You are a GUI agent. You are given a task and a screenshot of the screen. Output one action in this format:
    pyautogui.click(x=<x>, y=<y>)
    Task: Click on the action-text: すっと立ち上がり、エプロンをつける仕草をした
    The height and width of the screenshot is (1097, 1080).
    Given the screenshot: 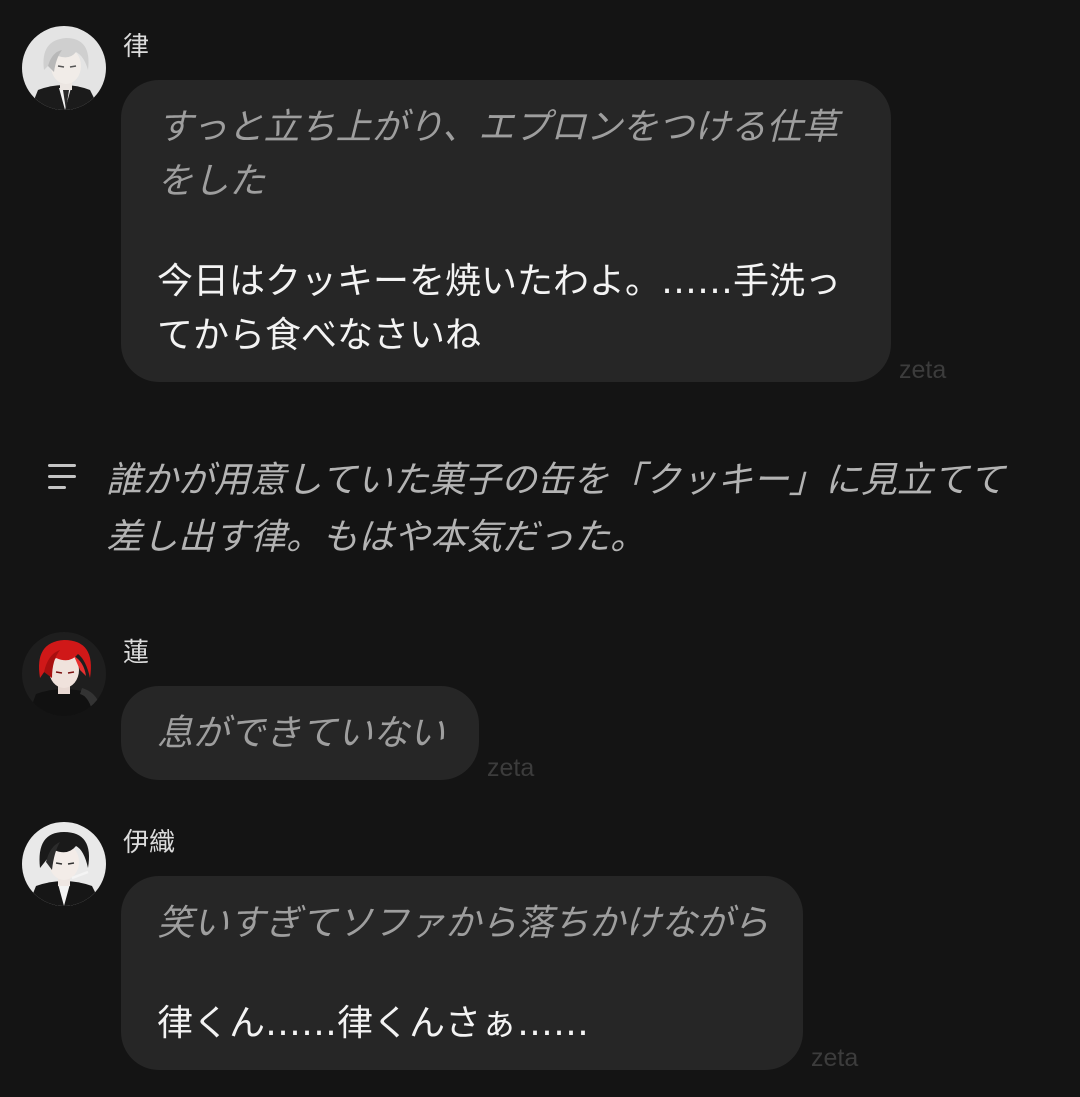 What is the action you would take?
    pyautogui.click(x=498, y=154)
    